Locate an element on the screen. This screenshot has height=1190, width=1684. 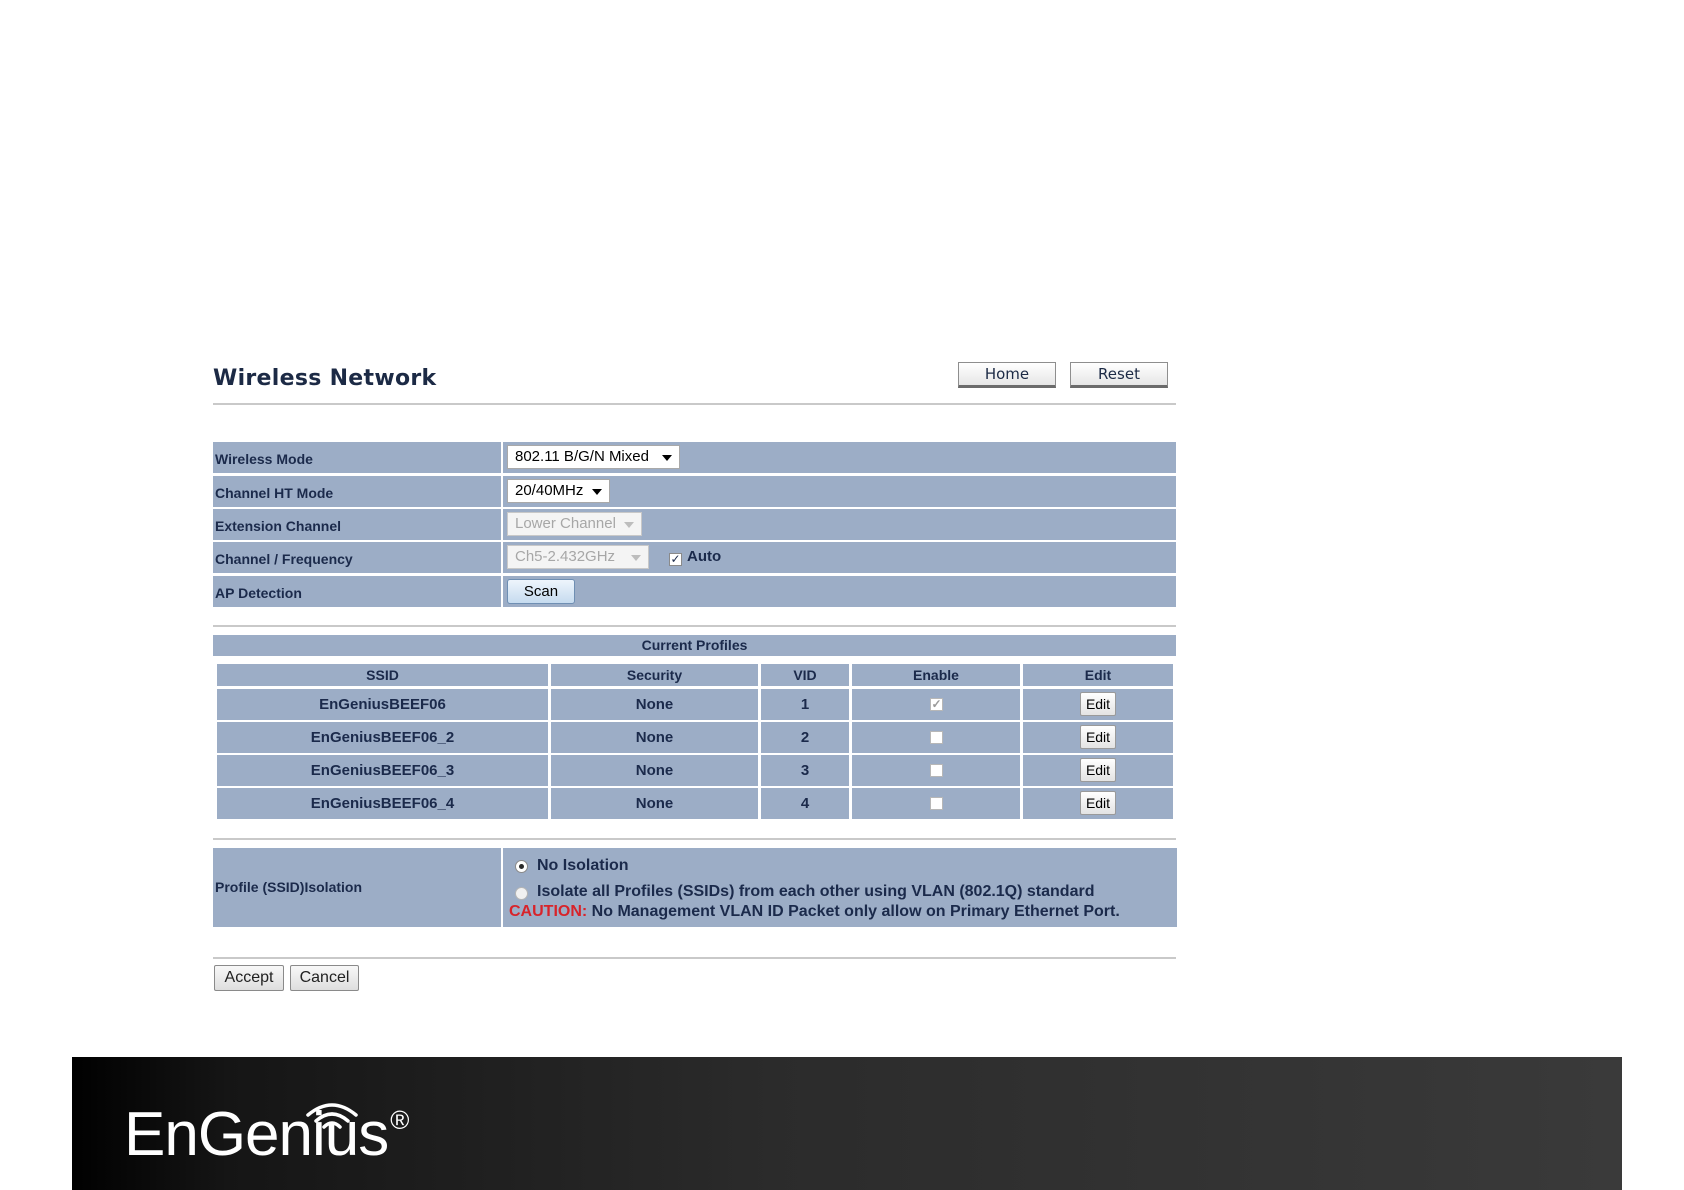
extension-channel-select: Lower Channel is located at coordinates (574, 524).